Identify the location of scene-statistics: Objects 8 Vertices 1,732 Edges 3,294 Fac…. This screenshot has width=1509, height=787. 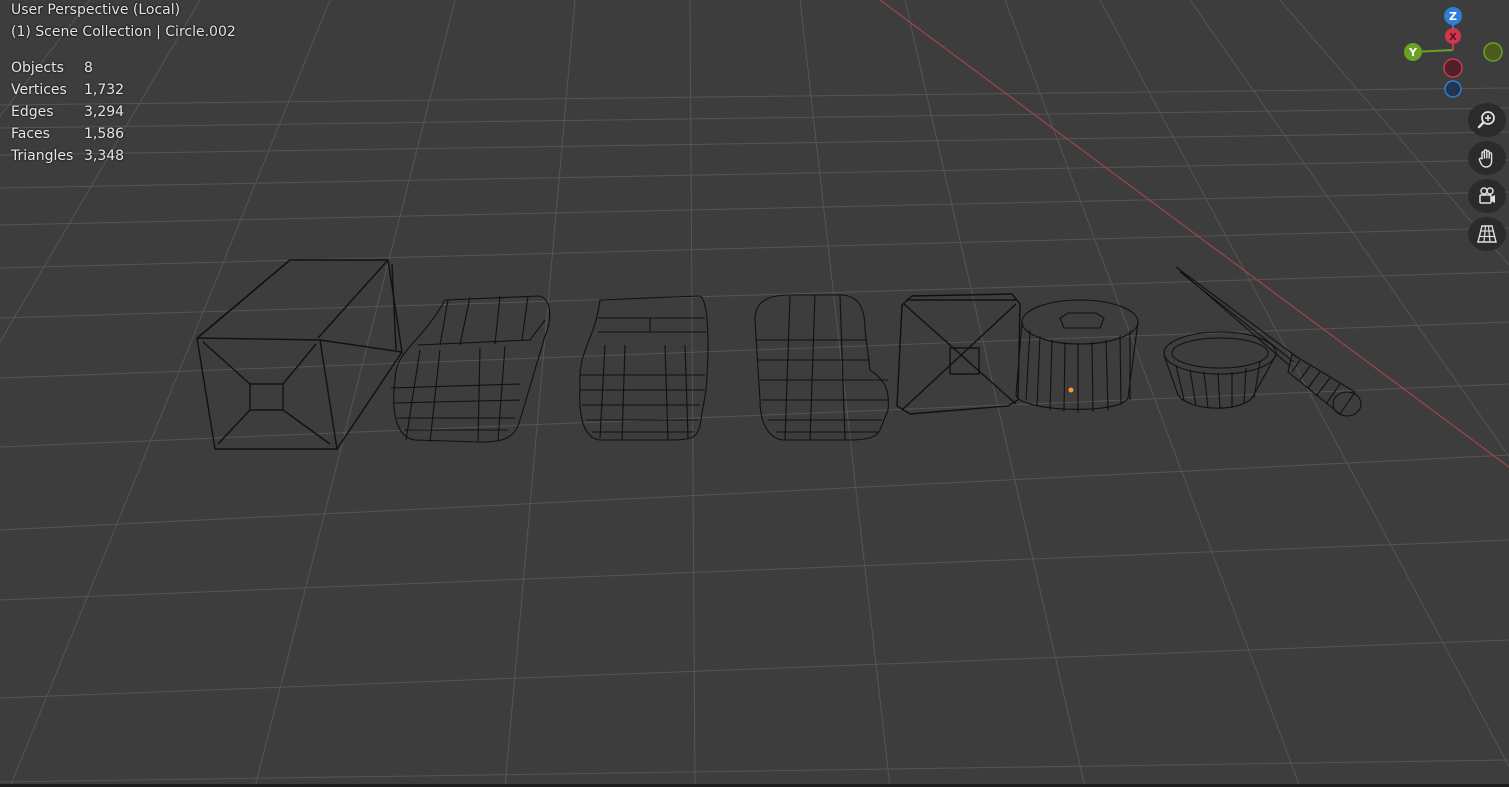
(67, 112).